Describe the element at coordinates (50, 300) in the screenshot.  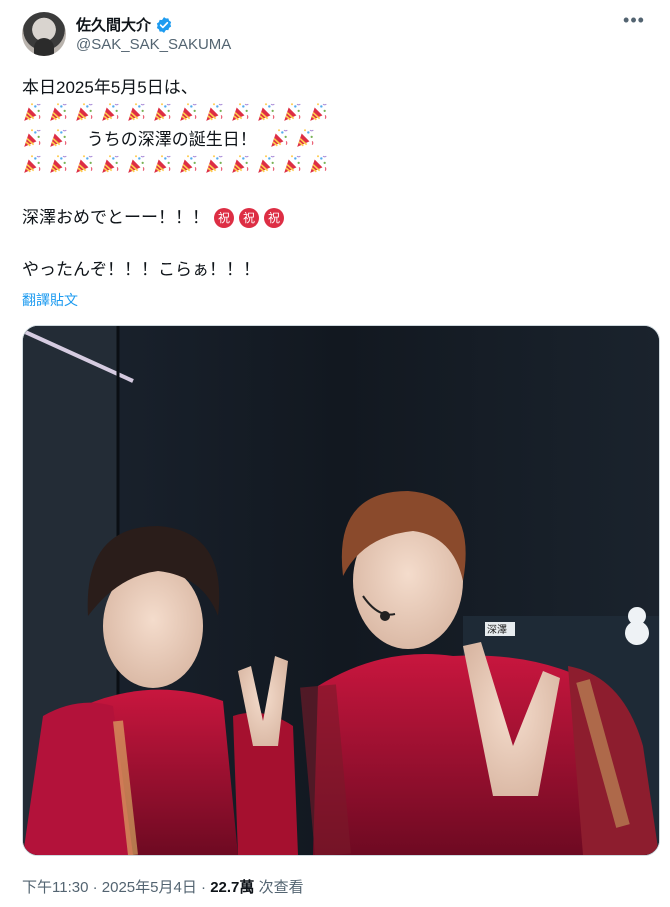
I see `translate-post-link: 翻譯貼文` at that location.